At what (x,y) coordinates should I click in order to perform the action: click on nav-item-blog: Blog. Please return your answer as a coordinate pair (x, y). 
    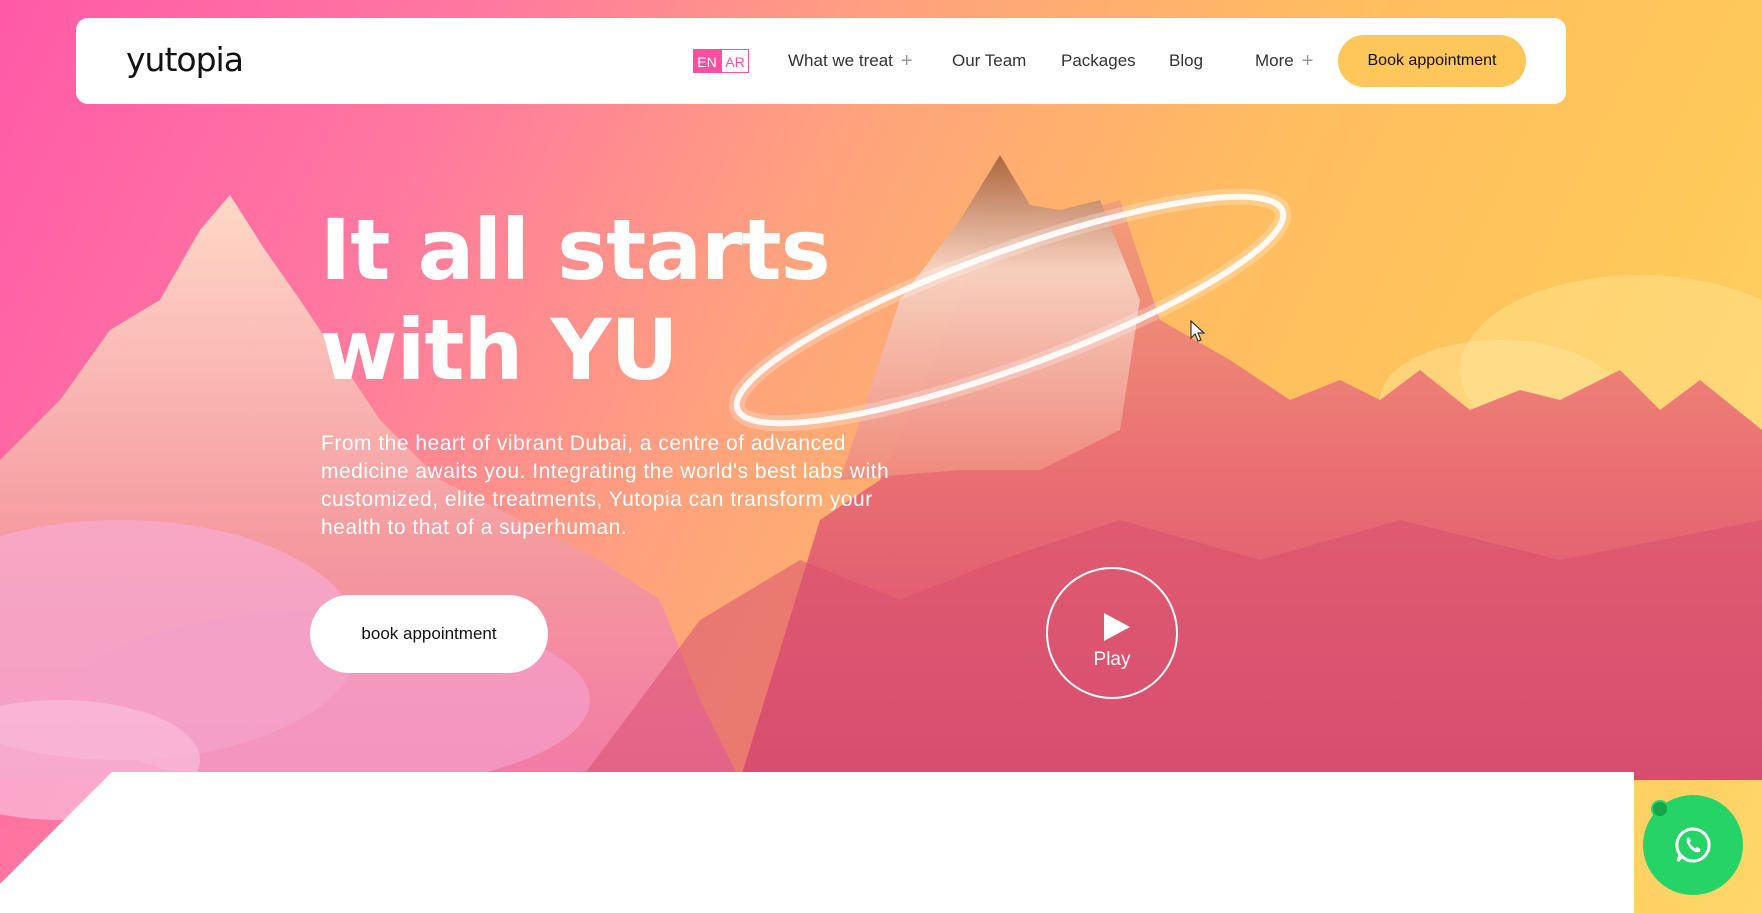
    Looking at the image, I should click on (1186, 61).